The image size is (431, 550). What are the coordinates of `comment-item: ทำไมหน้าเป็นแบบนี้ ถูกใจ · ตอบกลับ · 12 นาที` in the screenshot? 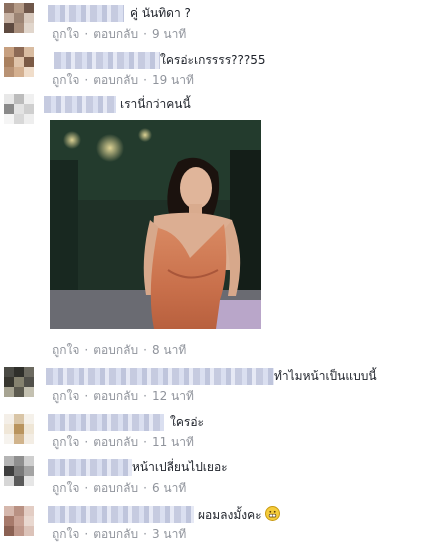 It's located at (215, 383).